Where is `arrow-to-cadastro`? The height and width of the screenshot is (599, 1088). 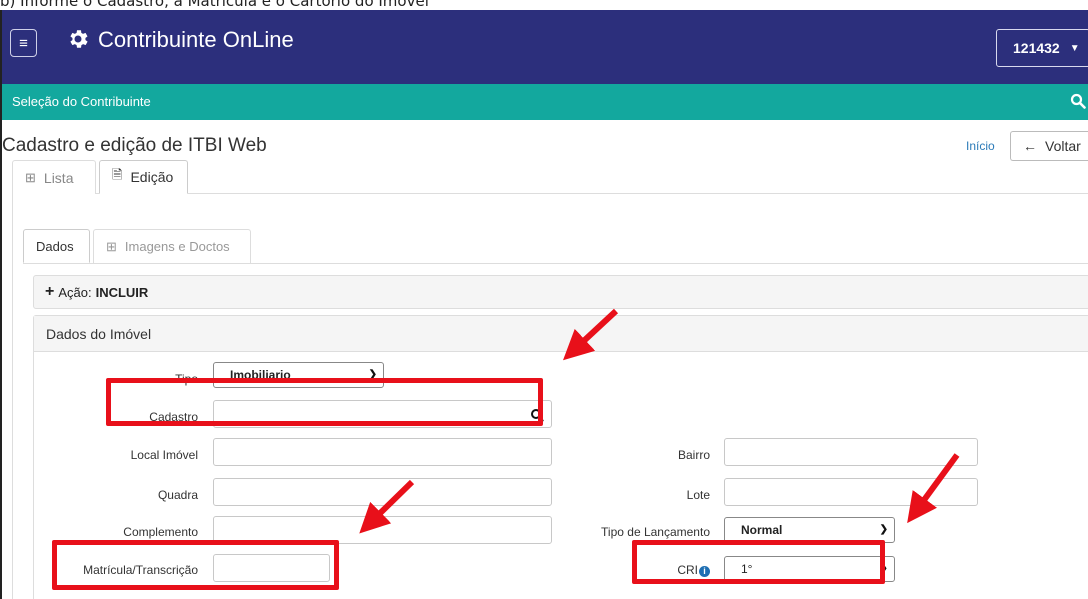 arrow-to-cadastro is located at coordinates (591, 334).